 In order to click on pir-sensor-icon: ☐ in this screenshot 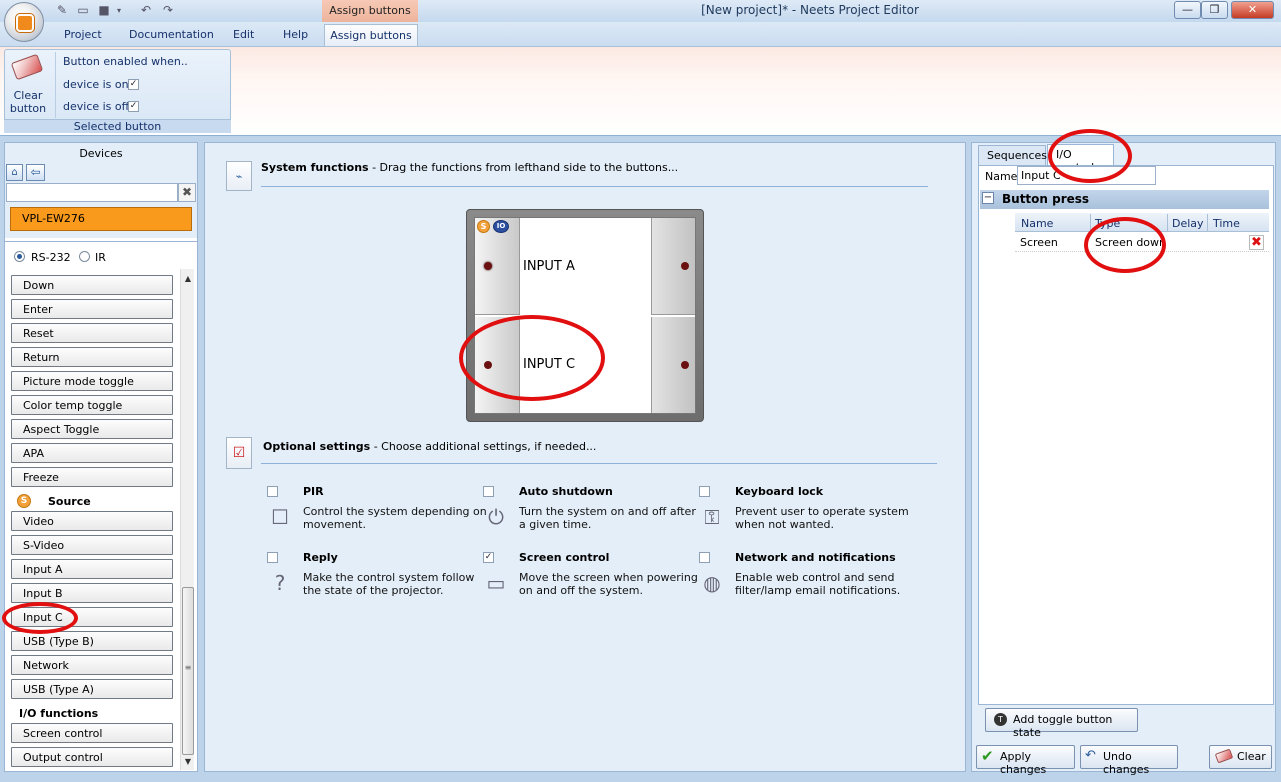, I will do `click(280, 517)`.